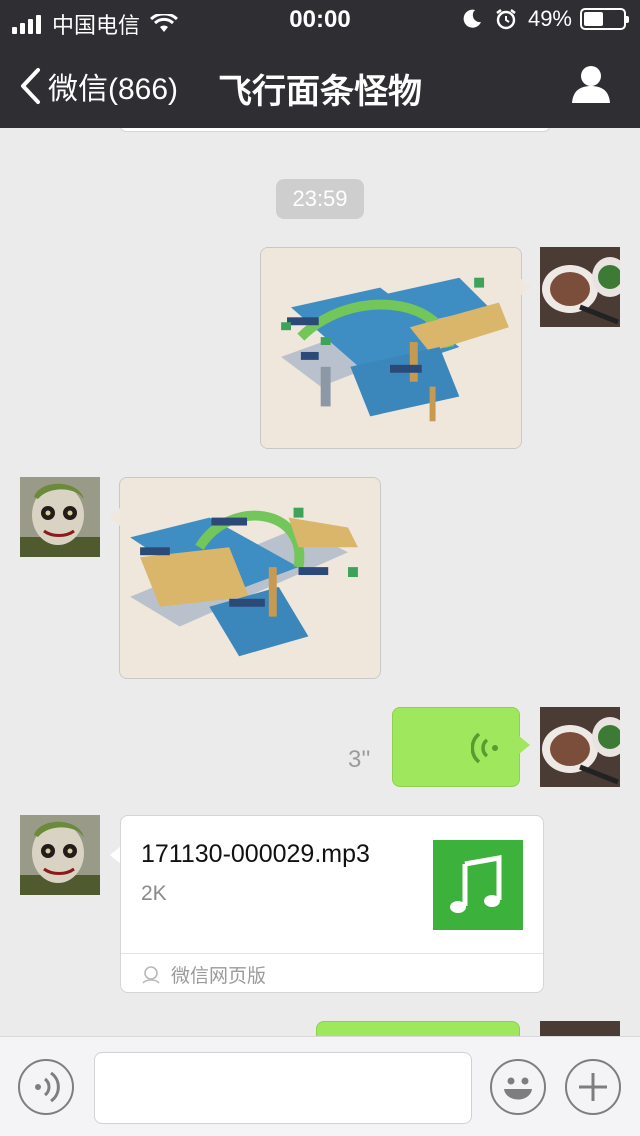 This screenshot has height=1136, width=640. I want to click on voice-icon, so click(47, 1087).